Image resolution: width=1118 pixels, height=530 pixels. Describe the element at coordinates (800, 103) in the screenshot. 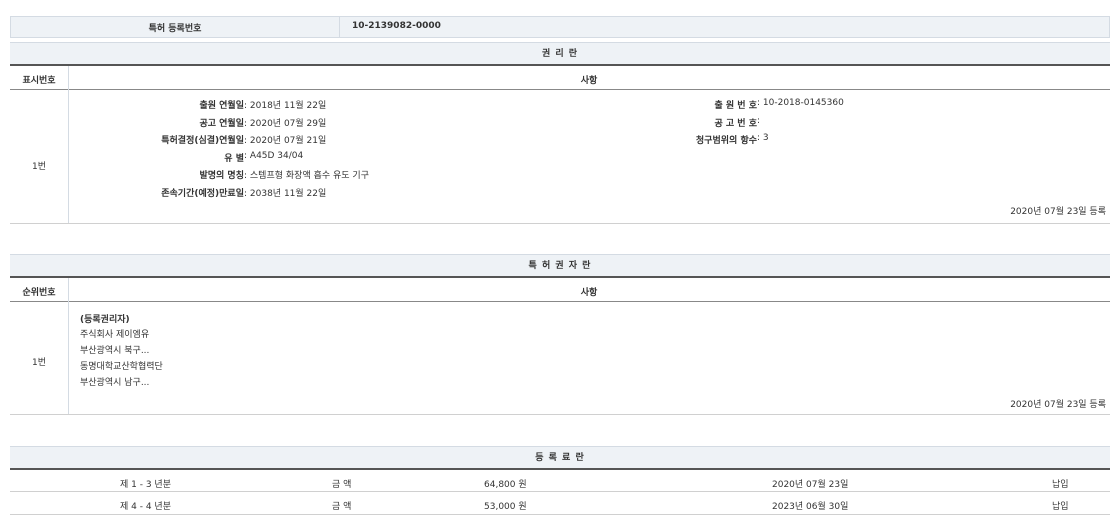

I see `field-value-application-number: : 10-2018-0145360` at that location.